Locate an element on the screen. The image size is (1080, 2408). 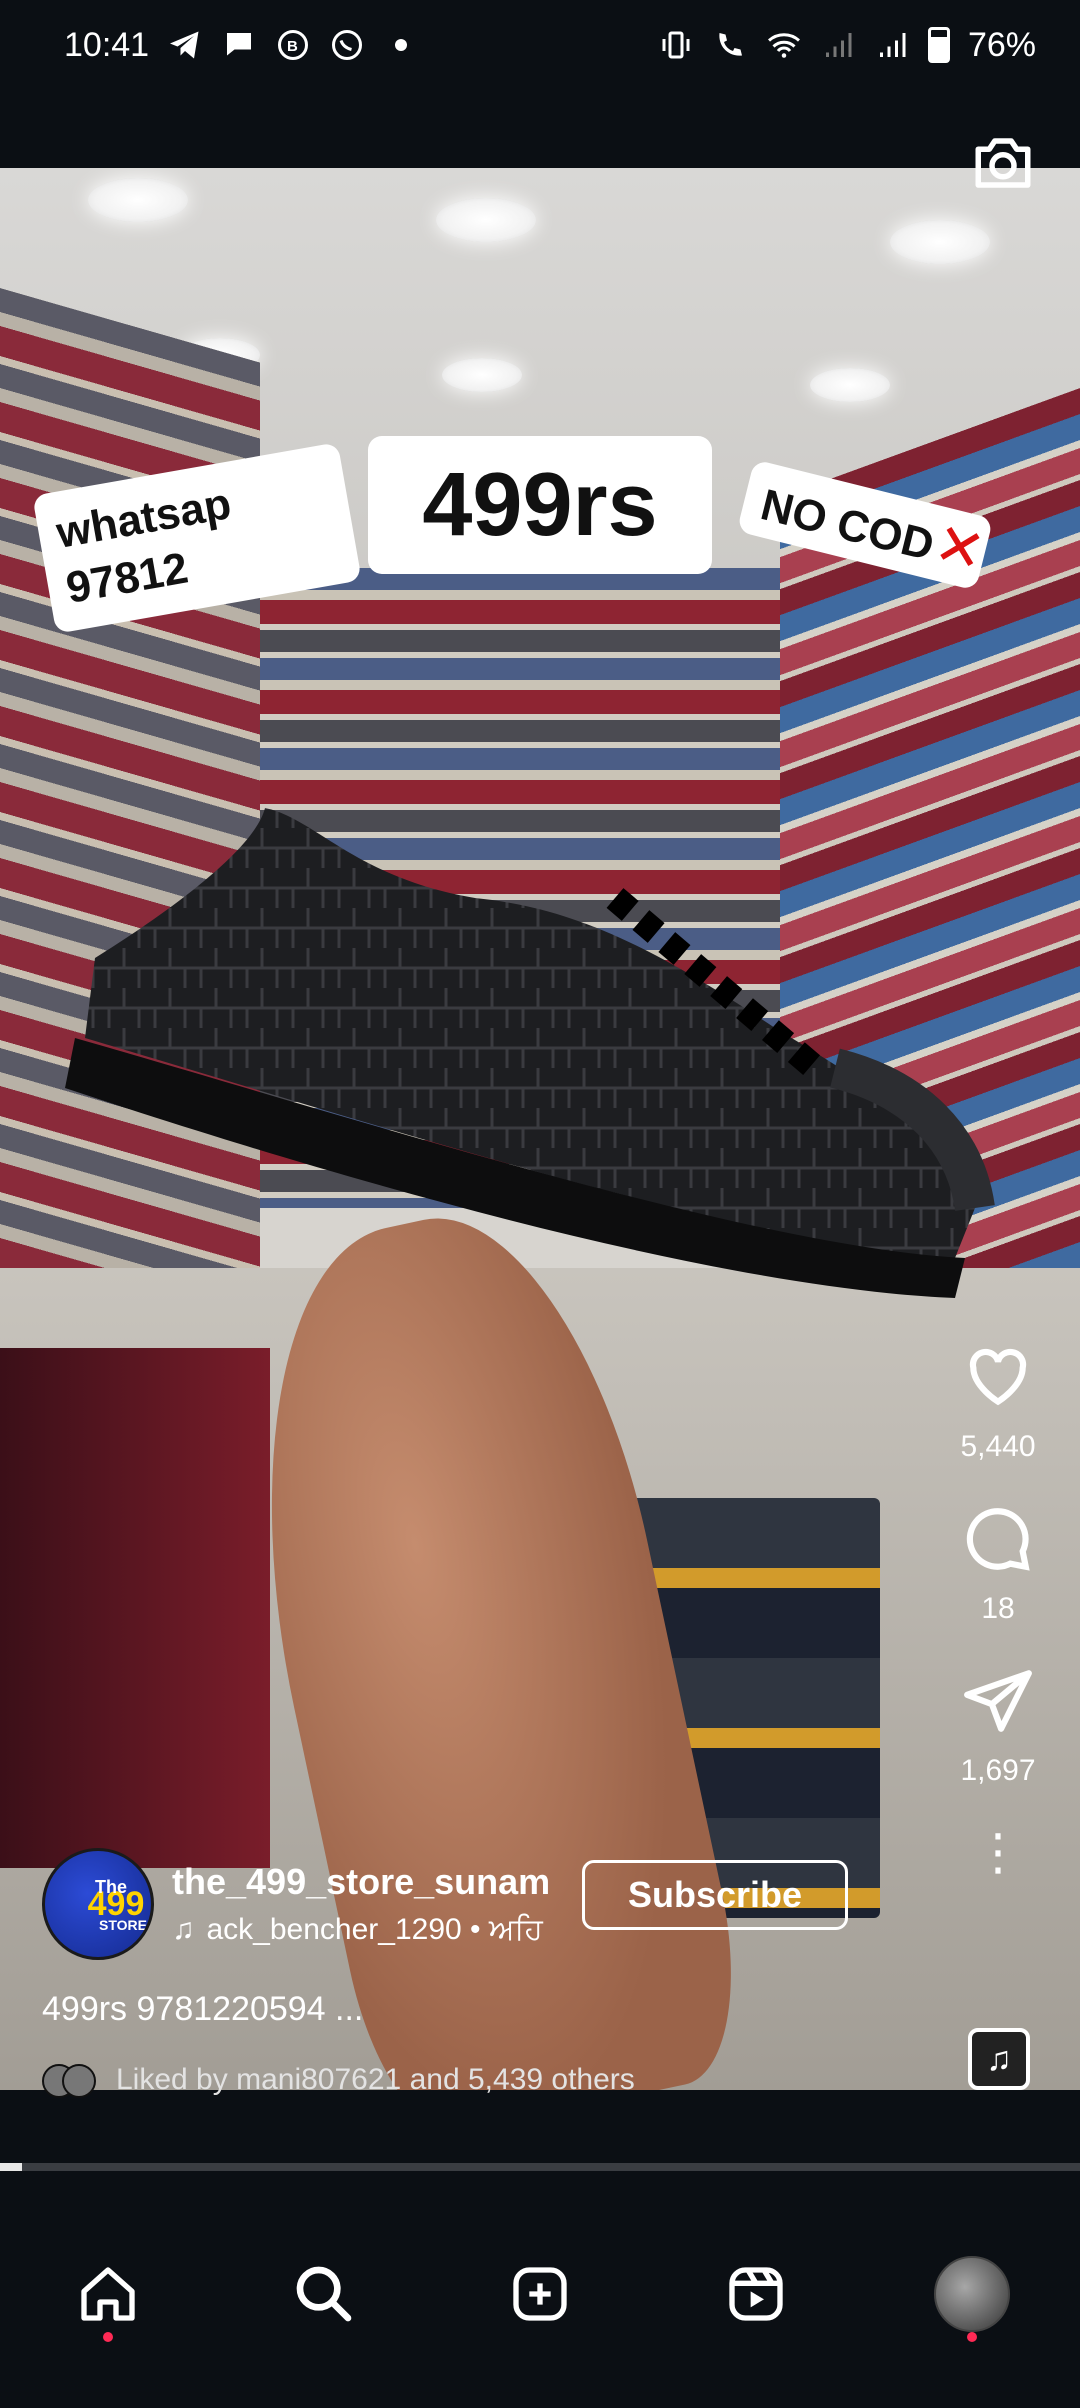
username-link: the_499_store_sunam is located at coordinates (361, 1882).